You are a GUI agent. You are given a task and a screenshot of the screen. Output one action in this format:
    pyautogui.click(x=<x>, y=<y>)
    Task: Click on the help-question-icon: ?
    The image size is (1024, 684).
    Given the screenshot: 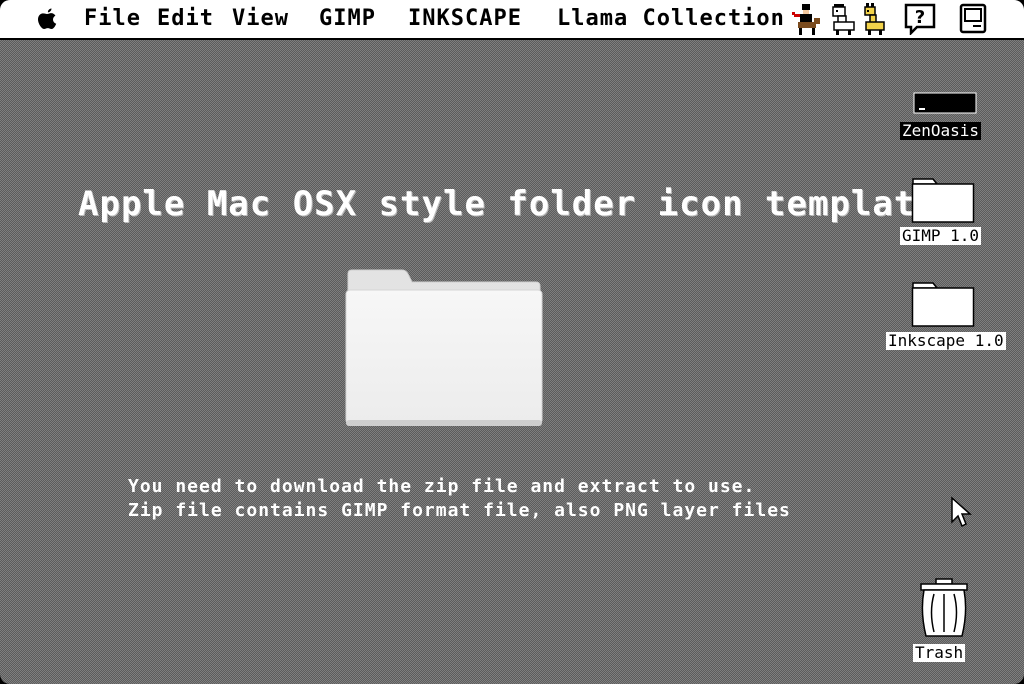 What is the action you would take?
    pyautogui.click(x=920, y=19)
    